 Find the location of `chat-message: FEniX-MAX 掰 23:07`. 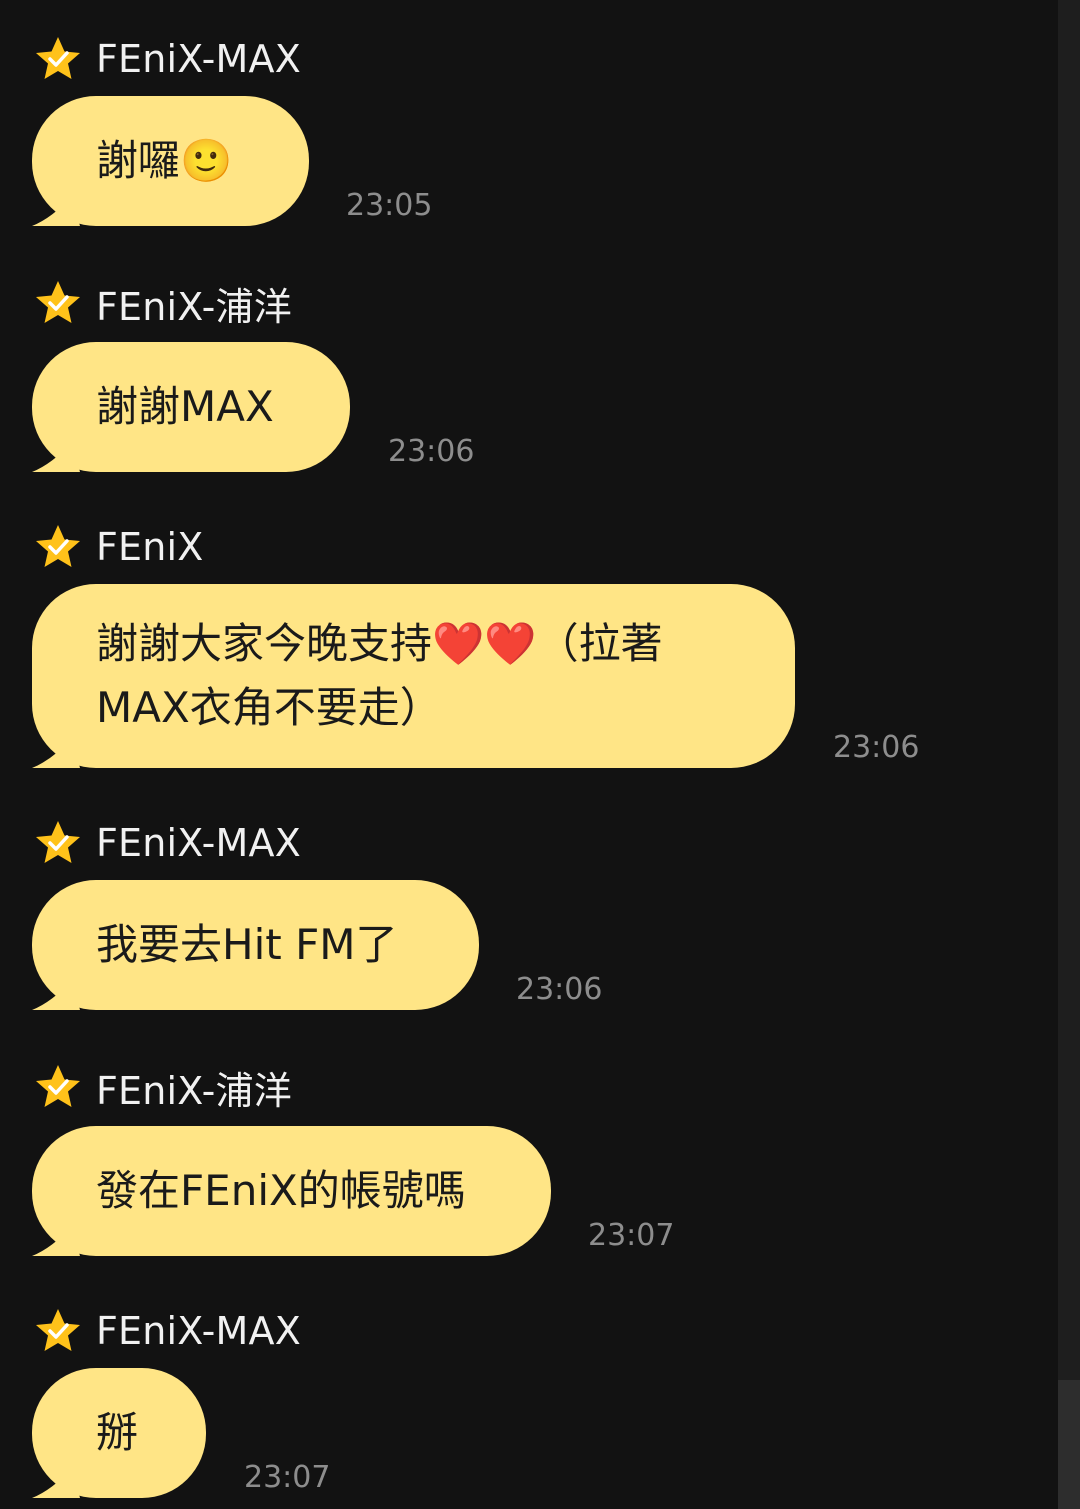

chat-message: FEniX-MAX 掰 23:07 is located at coordinates (529, 1406).